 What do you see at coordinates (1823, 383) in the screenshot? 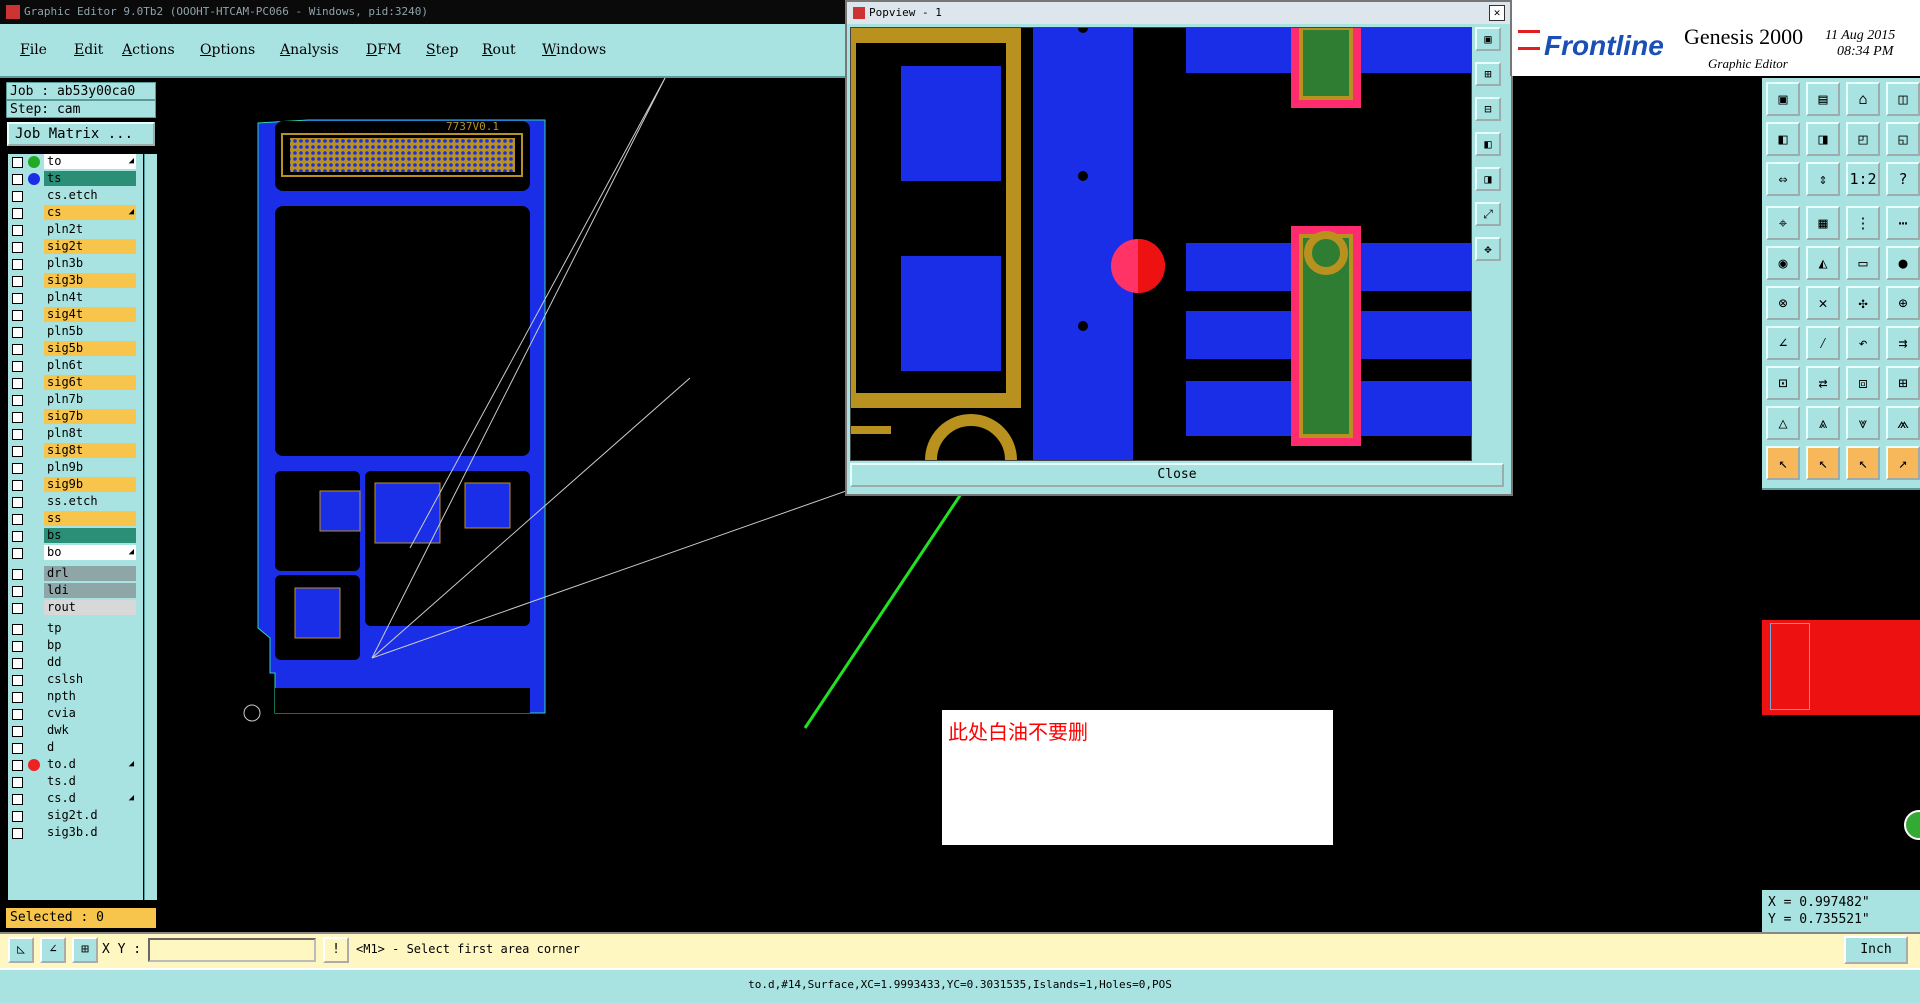
I see `swap-icon: ⇄` at bounding box center [1823, 383].